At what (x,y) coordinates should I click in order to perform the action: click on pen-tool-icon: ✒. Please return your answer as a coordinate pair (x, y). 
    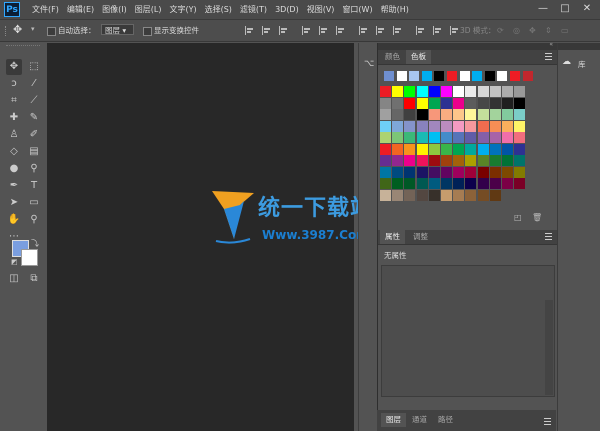
    Looking at the image, I should click on (14, 186).